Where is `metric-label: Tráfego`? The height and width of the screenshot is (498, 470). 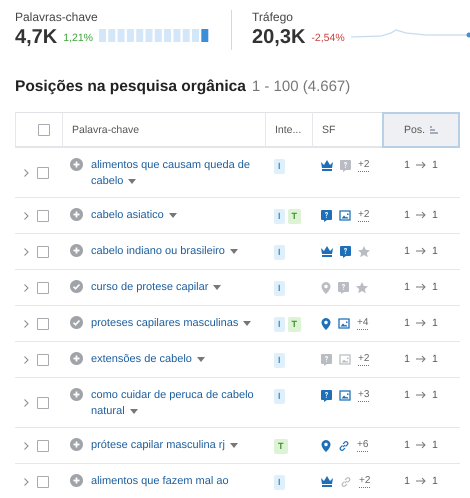 metric-label: Tráfego is located at coordinates (273, 17).